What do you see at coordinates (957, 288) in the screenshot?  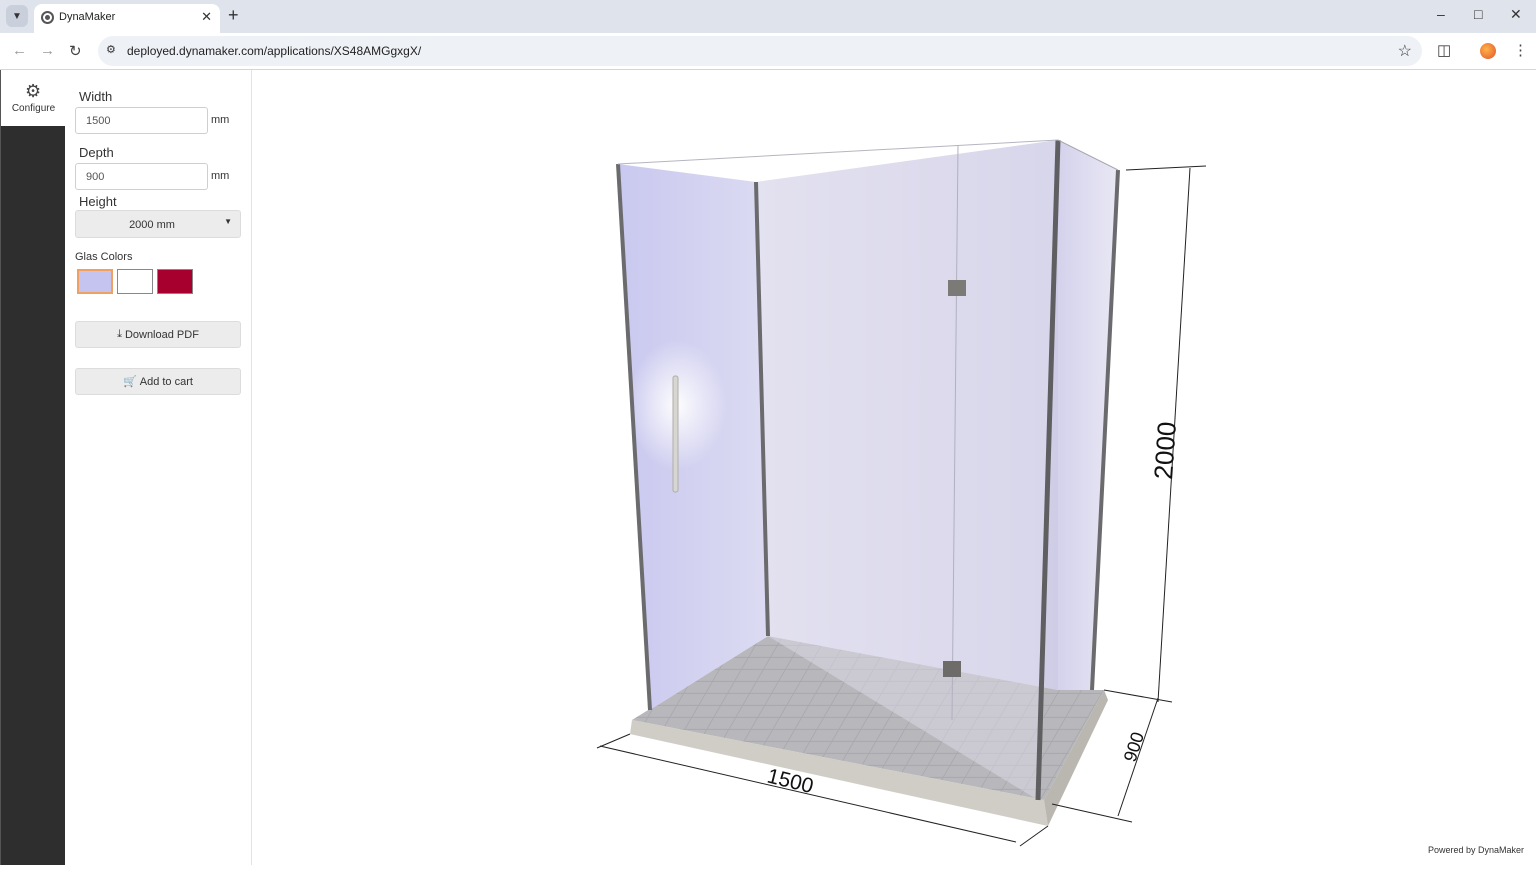 I see `hinge-top` at bounding box center [957, 288].